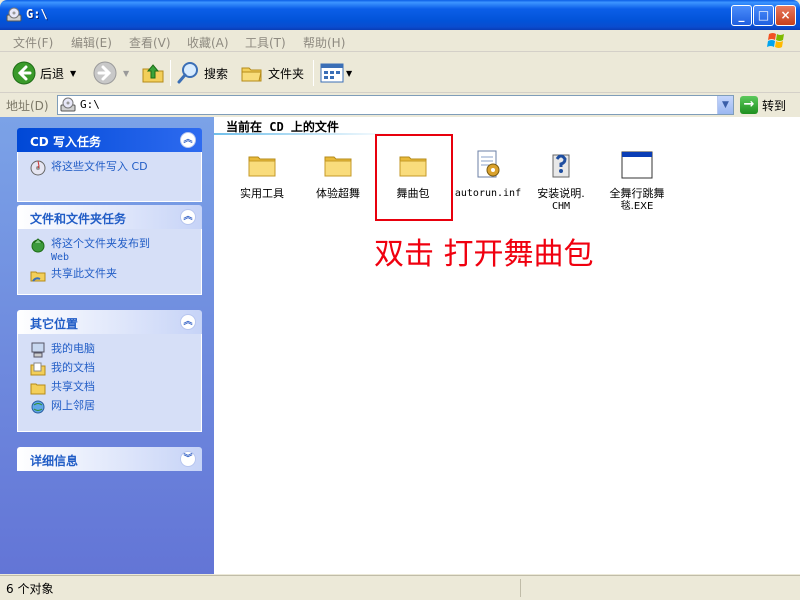 This screenshot has width=800, height=600. Describe the element at coordinates (111, 388) in the screenshot. I see `place-shared-documents: 共享文档` at that location.